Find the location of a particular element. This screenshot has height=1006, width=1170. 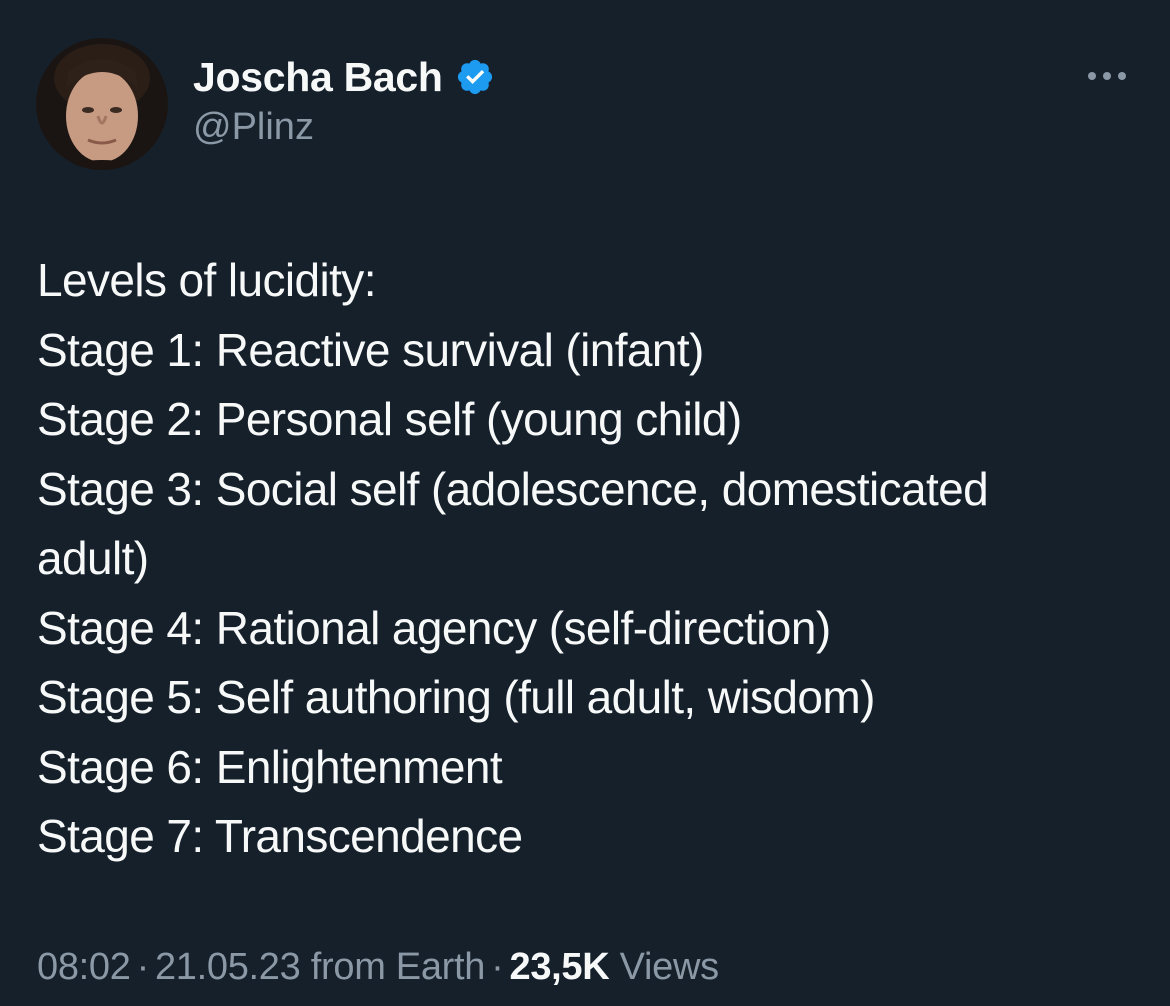

tweet-metadata: 08:02 · 21.05.23 from Earth · 23,5K Views is located at coordinates (378, 967).